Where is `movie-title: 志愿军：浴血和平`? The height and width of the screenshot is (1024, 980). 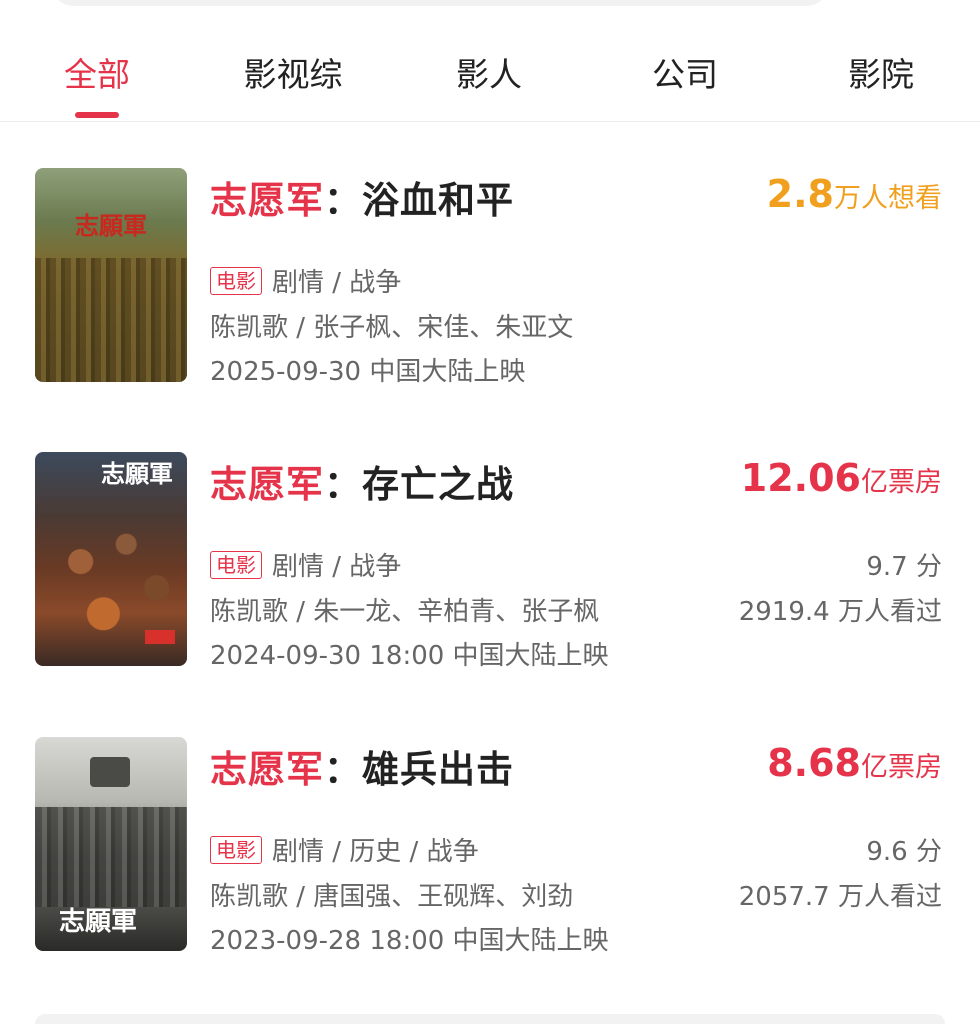
movie-title: 志愿军：浴血和平 is located at coordinates (362, 197).